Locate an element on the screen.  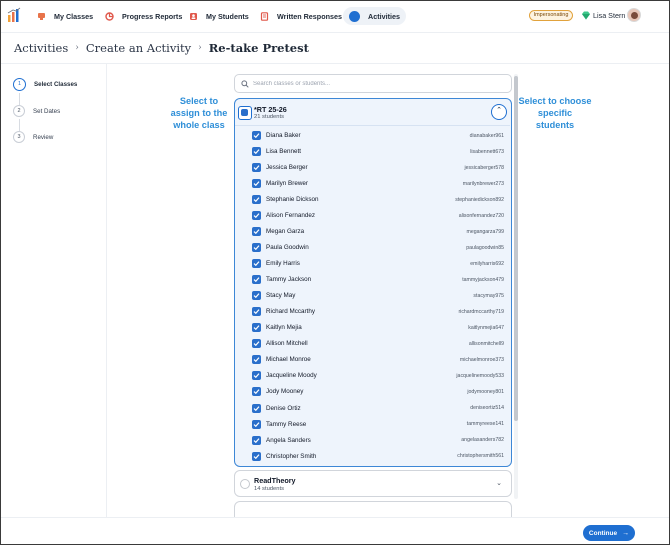
student-username: lisabennett673 is located at coordinates (487, 151).